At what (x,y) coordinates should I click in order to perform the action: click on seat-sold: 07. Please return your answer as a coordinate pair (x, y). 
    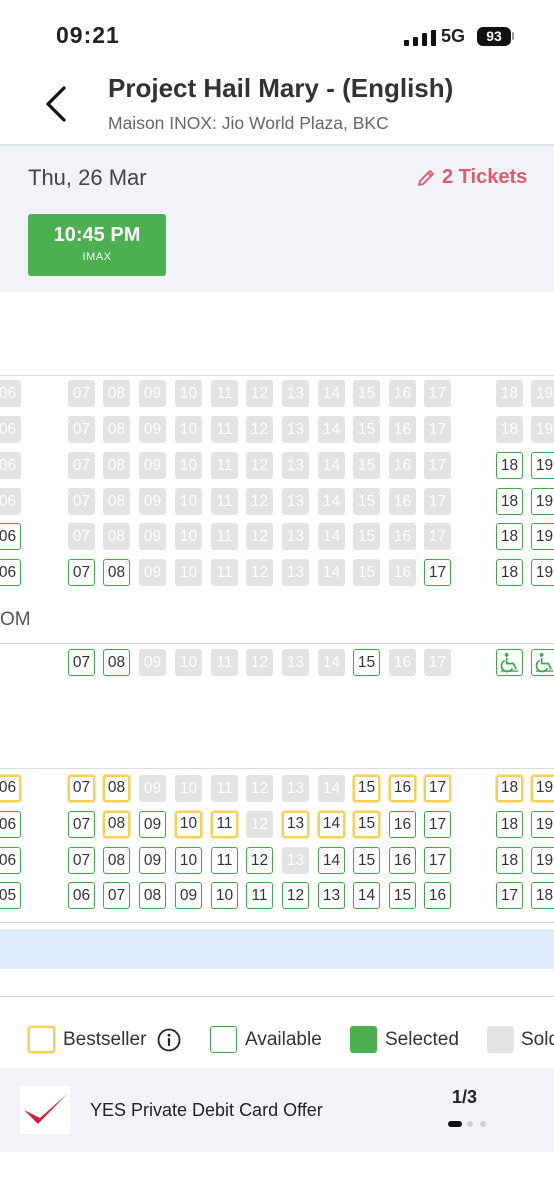
    Looking at the image, I should click on (81, 536).